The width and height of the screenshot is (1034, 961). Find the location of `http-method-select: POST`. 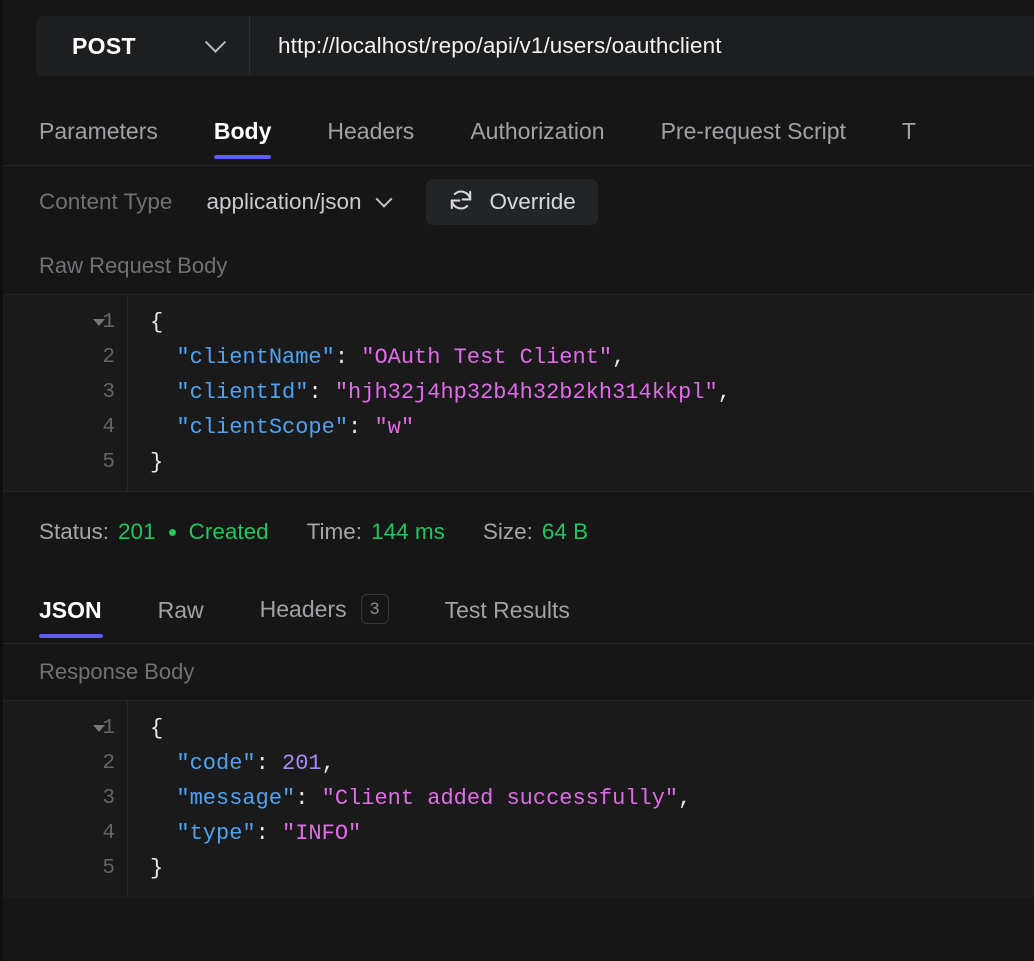

http-method-select: POST is located at coordinates (143, 46).